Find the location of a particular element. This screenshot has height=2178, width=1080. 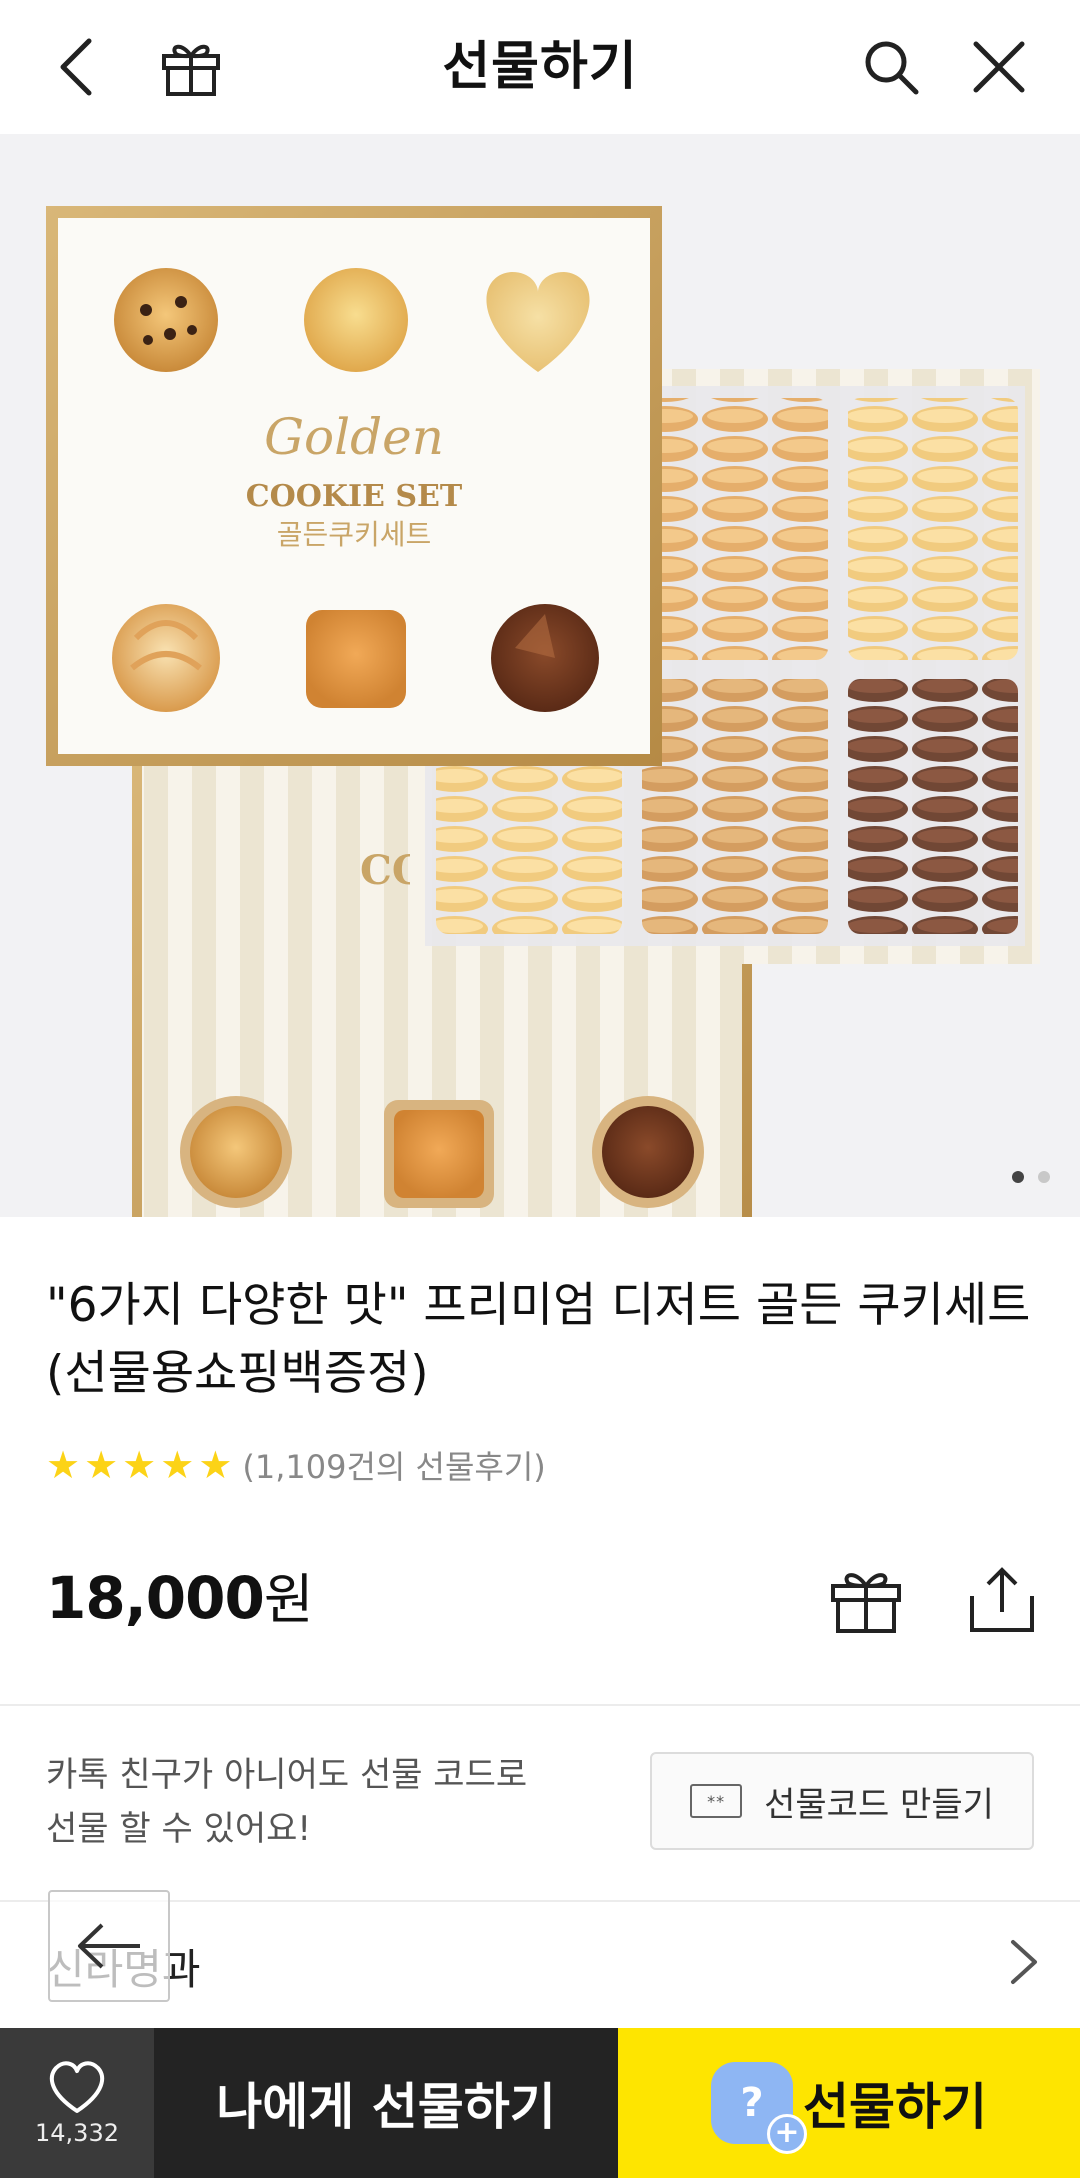

close-icon is located at coordinates (999, 67).